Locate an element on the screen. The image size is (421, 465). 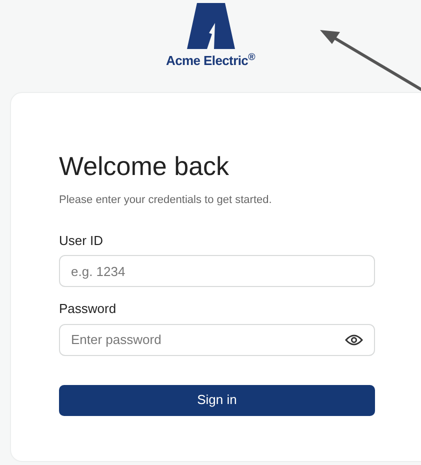
welcome-title: Welcome back is located at coordinates (144, 166).